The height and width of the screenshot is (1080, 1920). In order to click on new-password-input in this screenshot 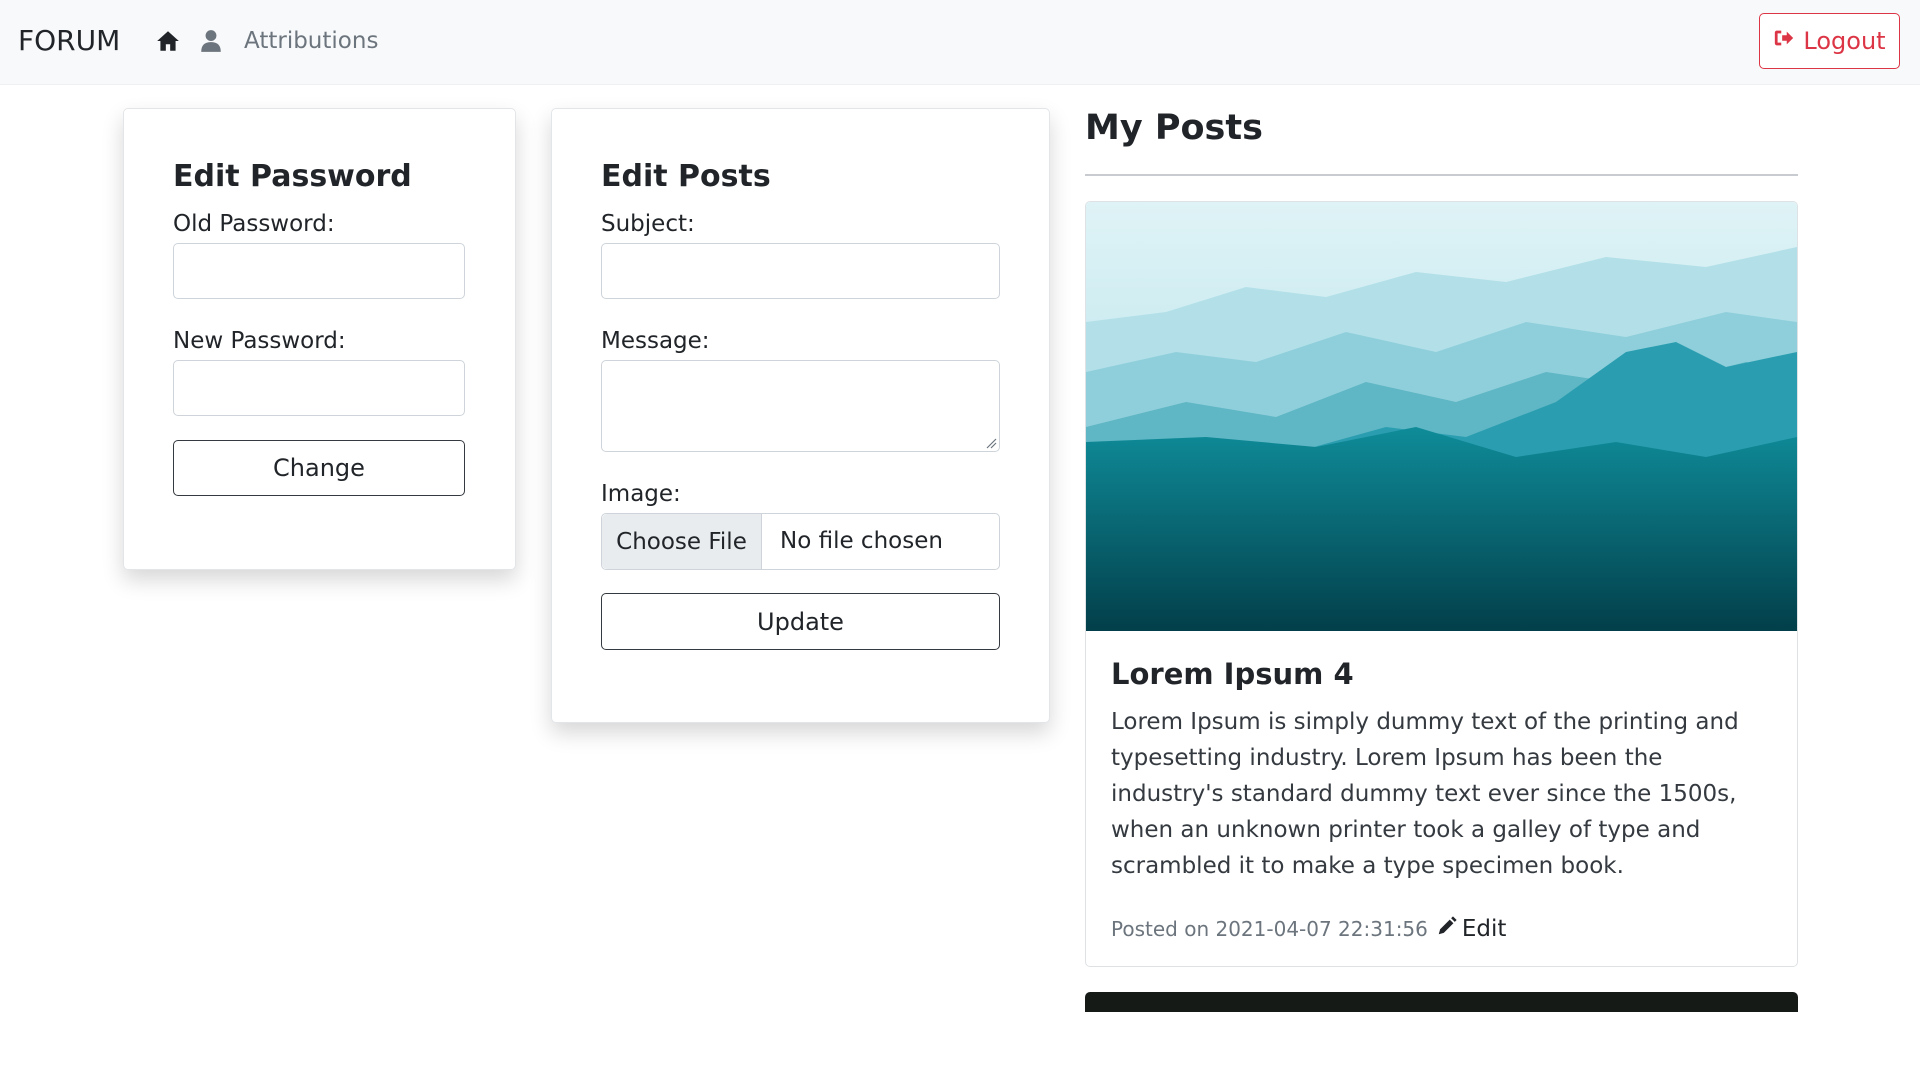, I will do `click(319, 388)`.